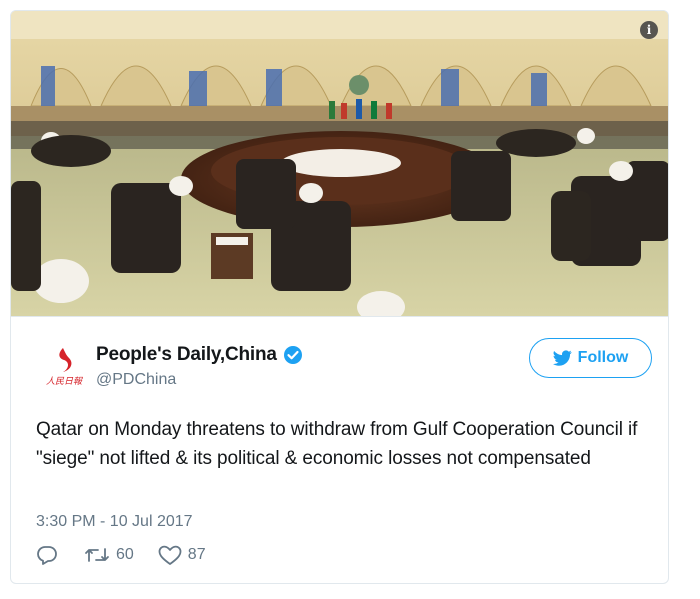 The height and width of the screenshot is (599, 700). Describe the element at coordinates (136, 380) in the screenshot. I see `author-handle: @PDChina` at that location.